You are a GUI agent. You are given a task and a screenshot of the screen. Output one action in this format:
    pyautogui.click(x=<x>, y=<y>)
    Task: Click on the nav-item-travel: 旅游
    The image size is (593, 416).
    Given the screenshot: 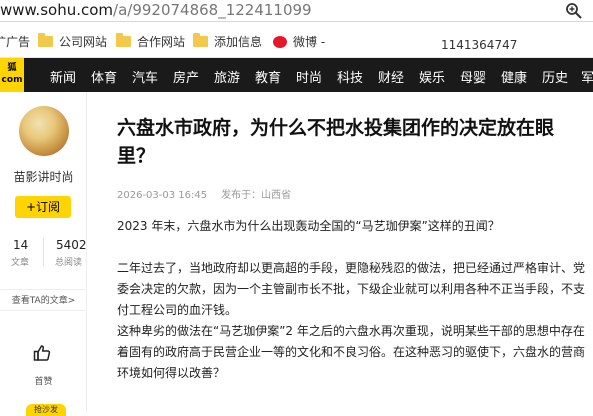 What is the action you would take?
    pyautogui.click(x=227, y=76)
    